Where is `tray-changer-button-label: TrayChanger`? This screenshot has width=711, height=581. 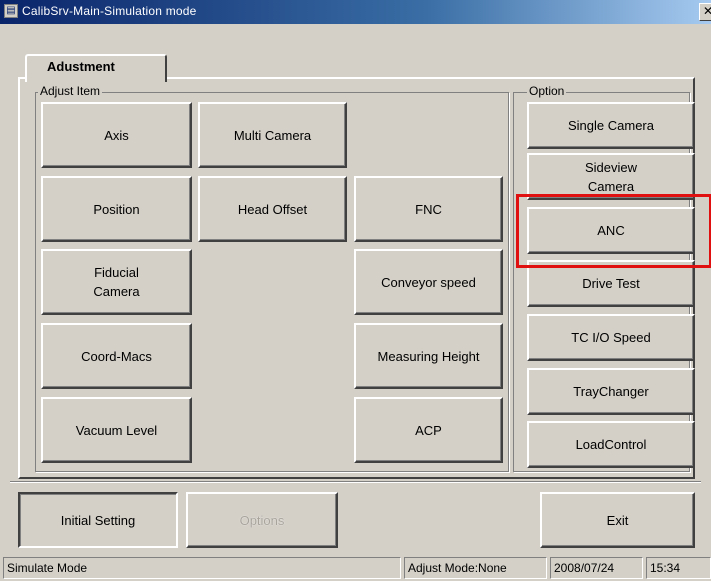 tray-changer-button-label: TrayChanger is located at coordinates (611, 391).